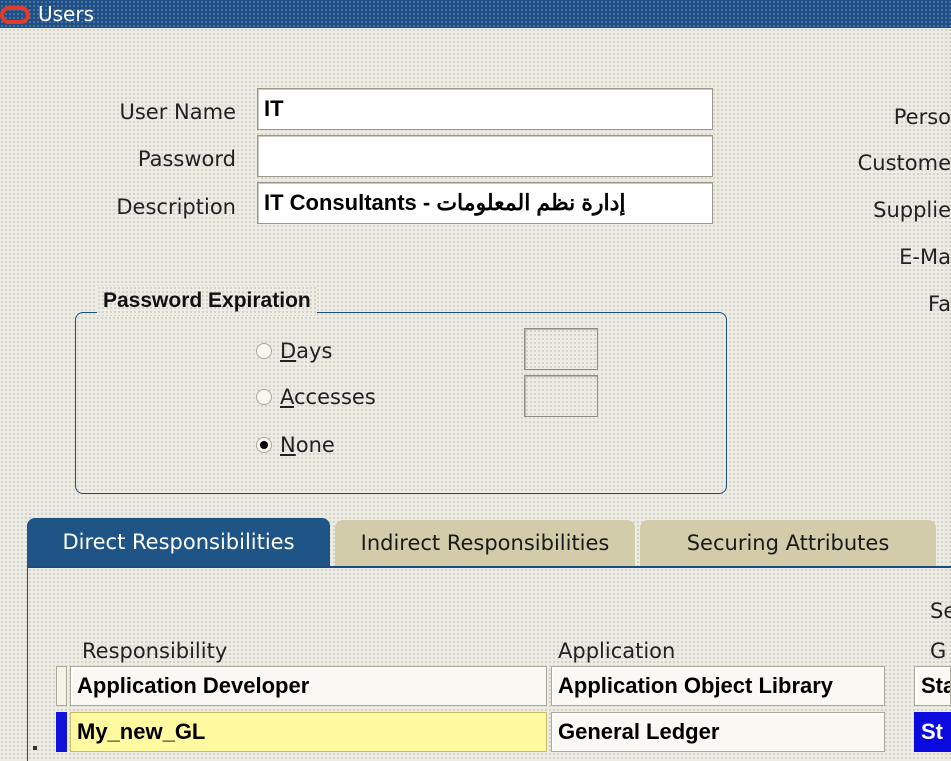  Describe the element at coordinates (912, 210) in the screenshot. I see `supplier-label: Supplie` at that location.